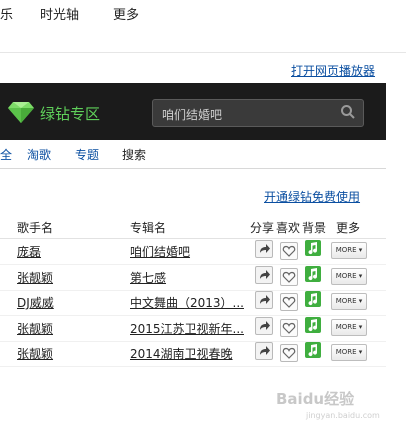 This screenshot has width=406, height=431. I want to click on tab-taoge: 淘歌, so click(39, 154).